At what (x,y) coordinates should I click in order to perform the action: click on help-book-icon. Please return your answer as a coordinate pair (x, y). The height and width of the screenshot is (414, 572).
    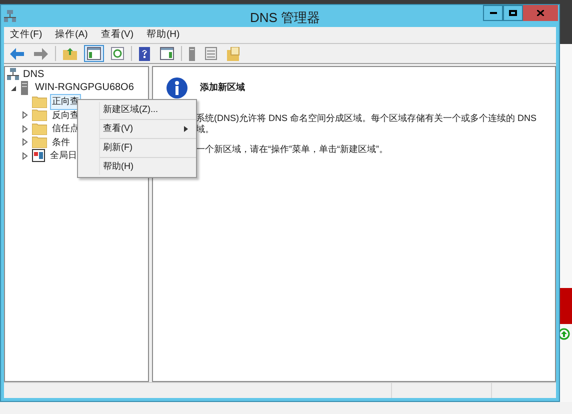
    Looking at the image, I should click on (144, 53).